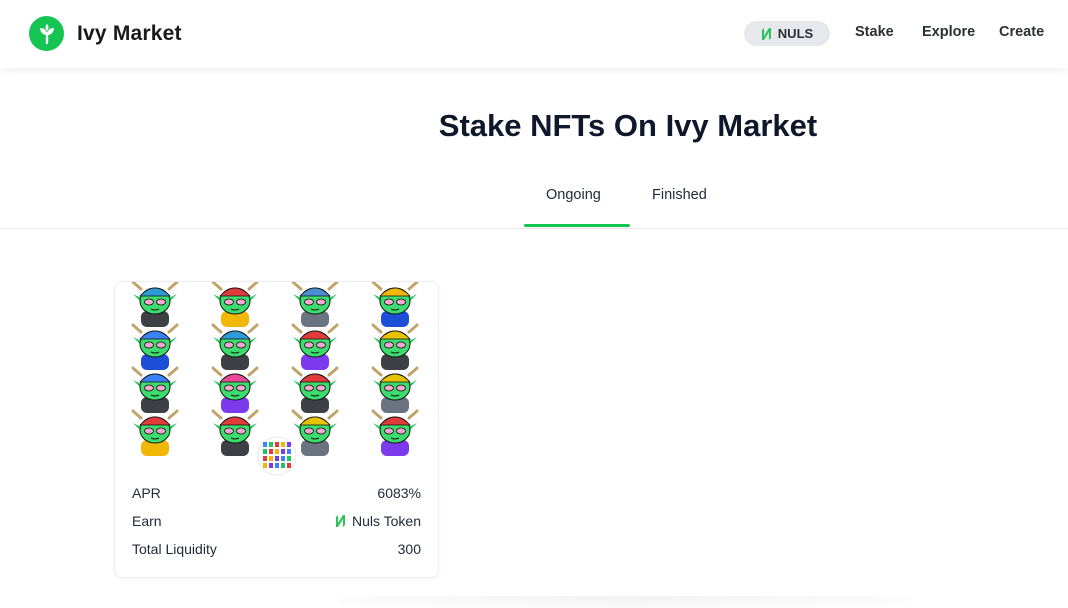  I want to click on liquidity-label: Total Liquidity, so click(174, 549).